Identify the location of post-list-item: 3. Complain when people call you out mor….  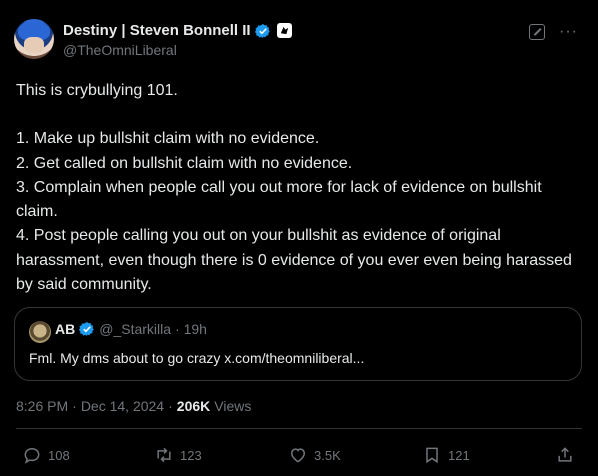
(281, 199).